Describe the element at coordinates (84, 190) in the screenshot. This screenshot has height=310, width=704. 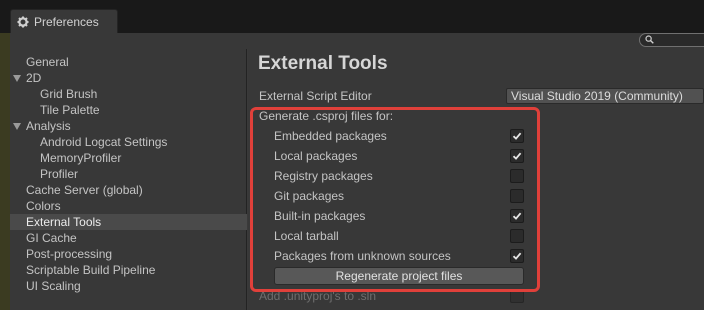
I see `sidebar-item-cache-server: Cache Server (global)` at that location.